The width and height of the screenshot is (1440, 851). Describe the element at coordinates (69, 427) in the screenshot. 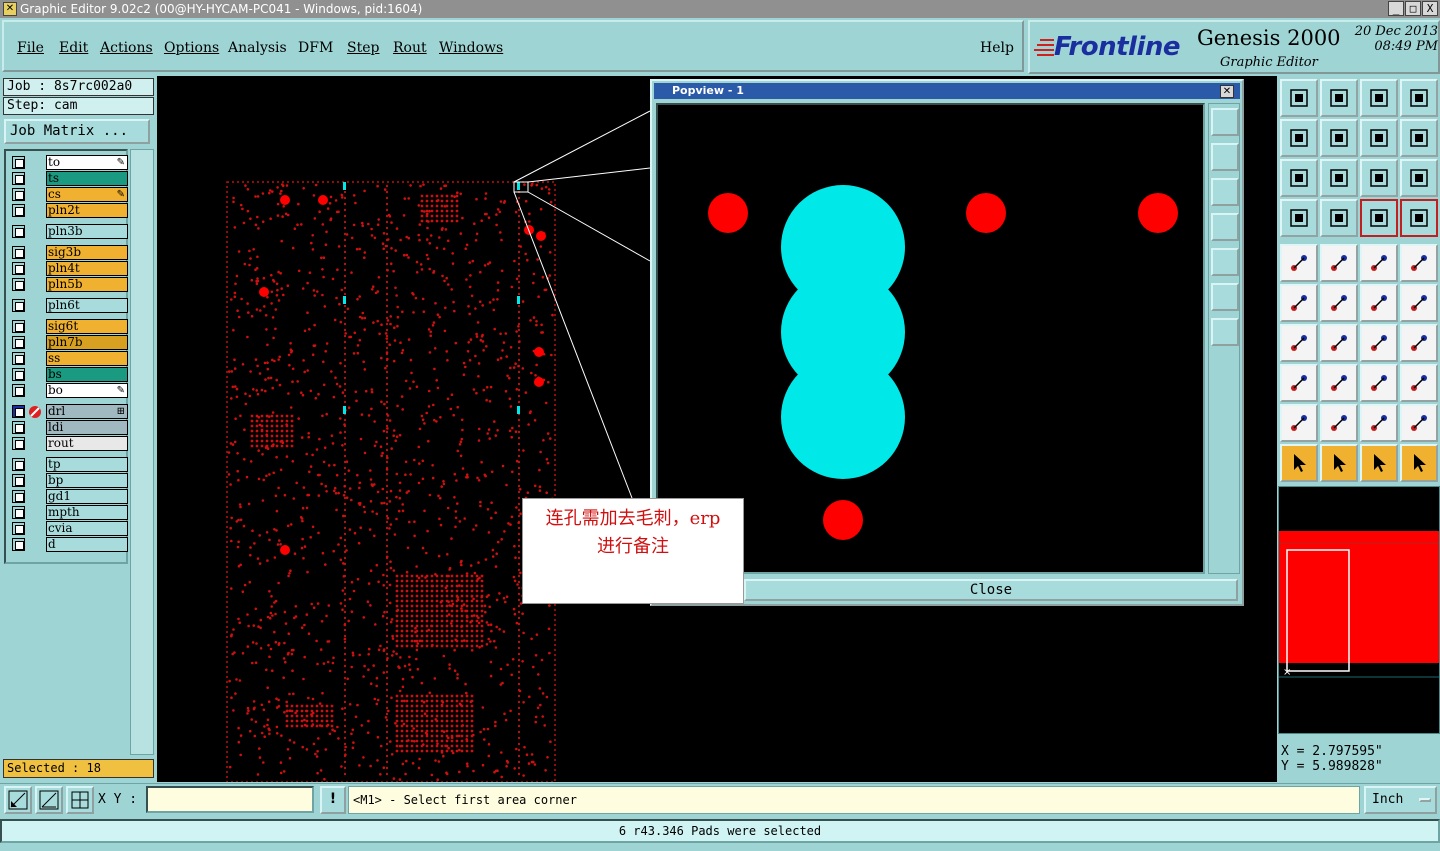

I see `layer-row-ldi: ldi` at that location.